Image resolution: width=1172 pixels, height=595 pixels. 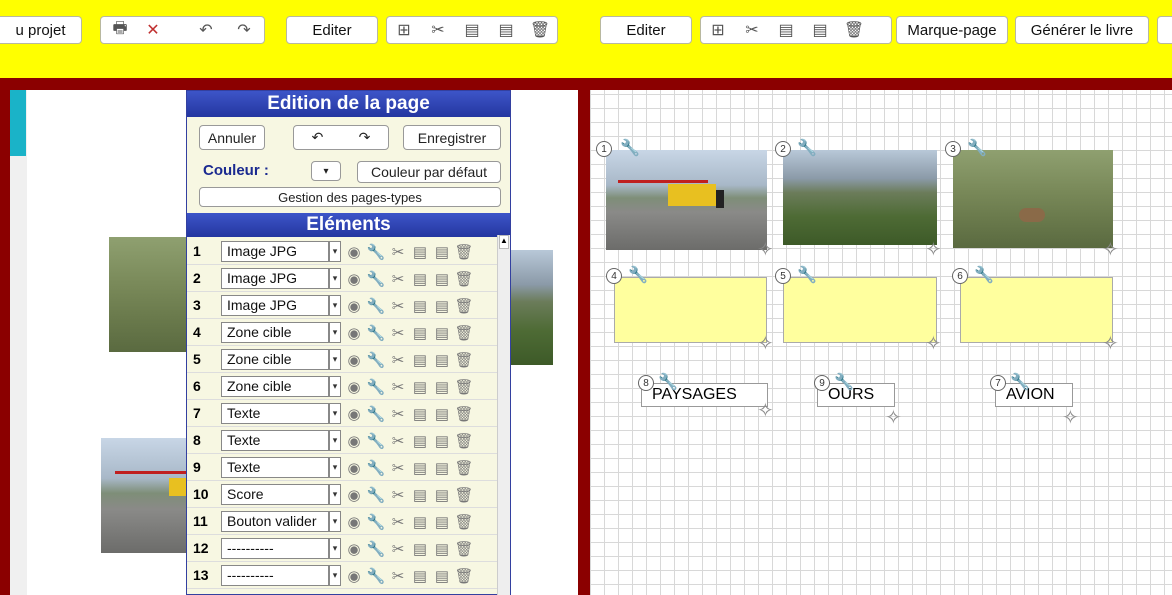 What do you see at coordinates (646, 30) in the screenshot?
I see `edit-button-2: Editer` at bounding box center [646, 30].